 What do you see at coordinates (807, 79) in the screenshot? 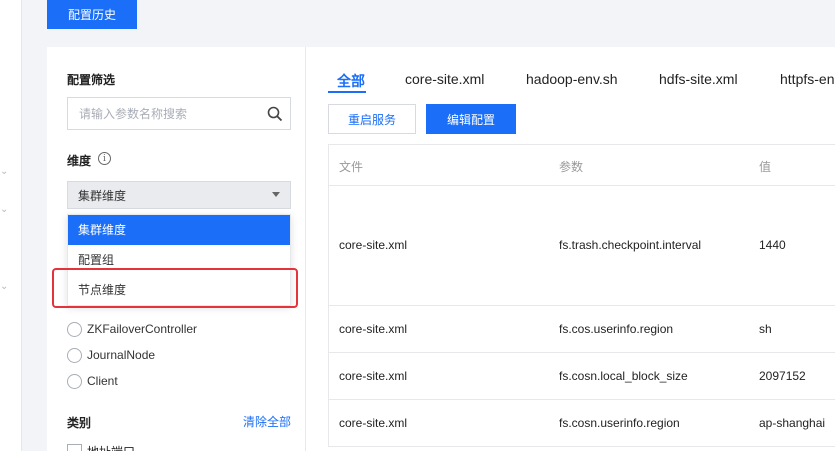
I see `tab-httpfs-env: httpfs-en` at bounding box center [807, 79].